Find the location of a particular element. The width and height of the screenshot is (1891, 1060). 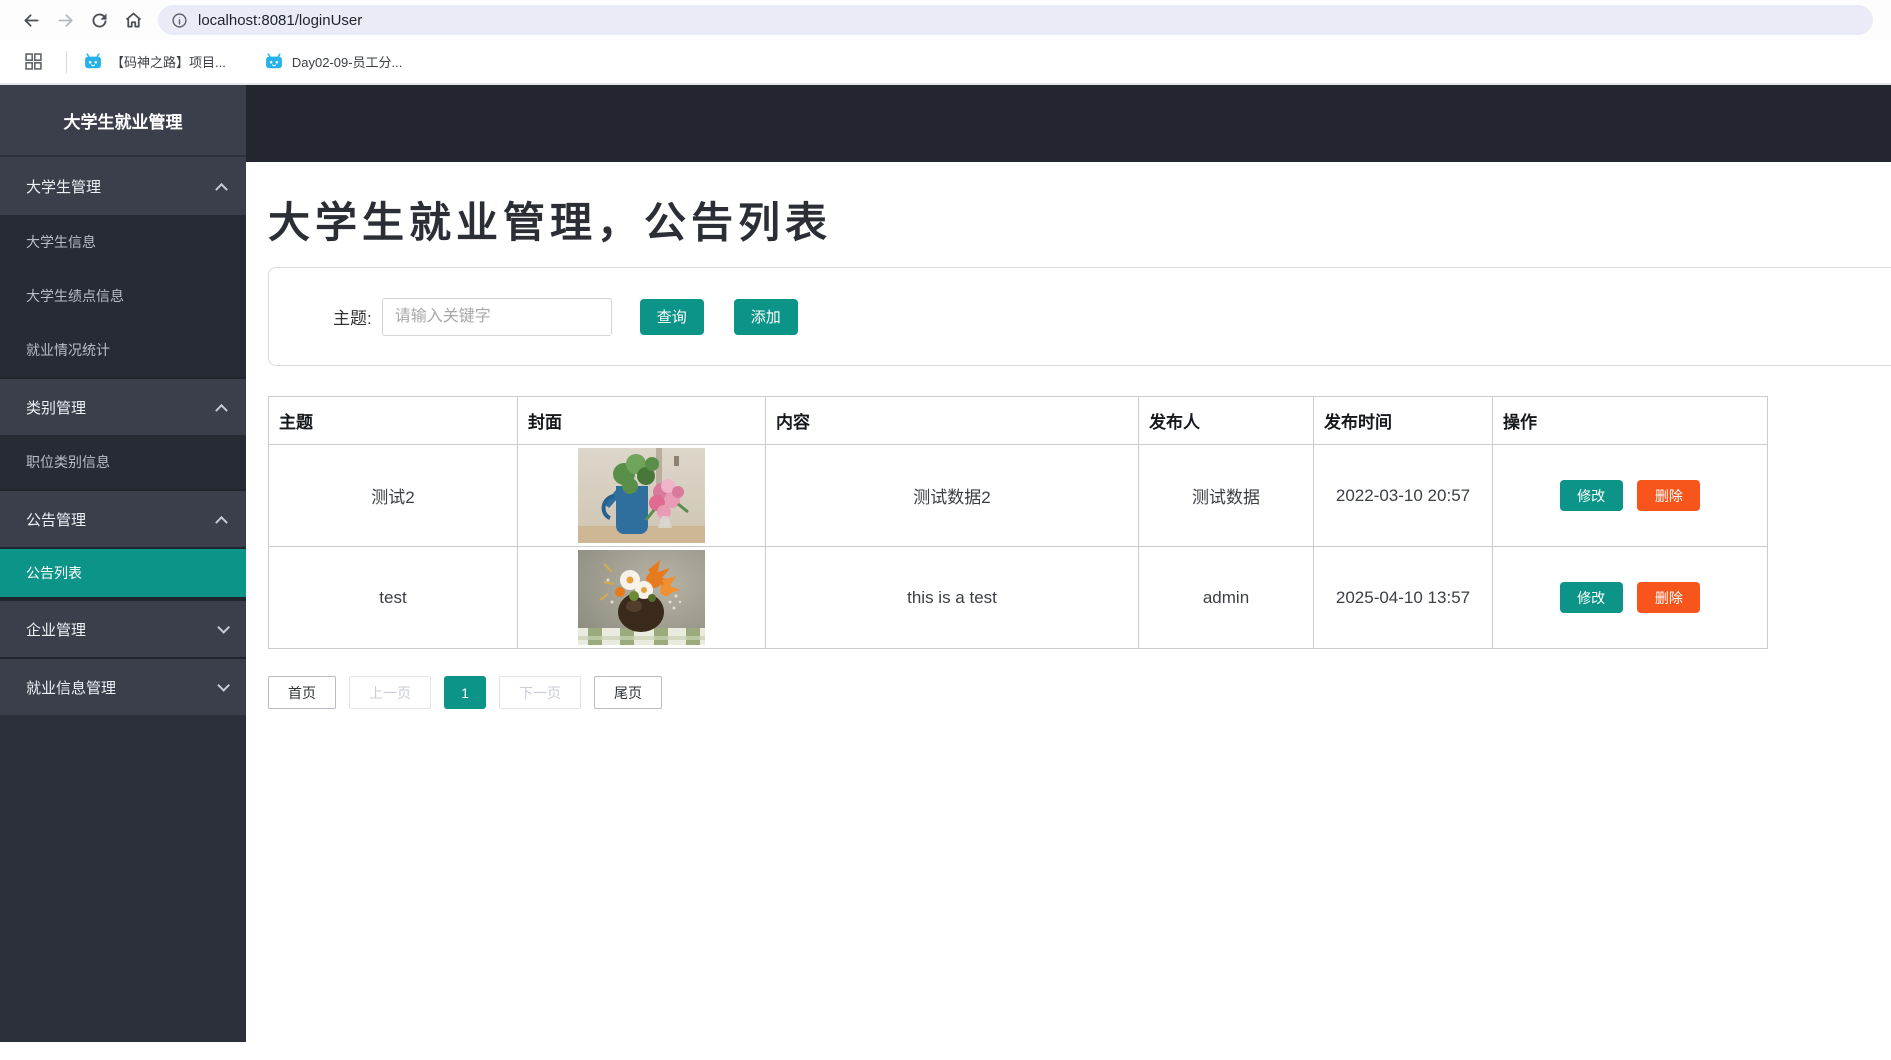

browser-toolbar: localhost:8081/loginUser is located at coordinates (945, 20).